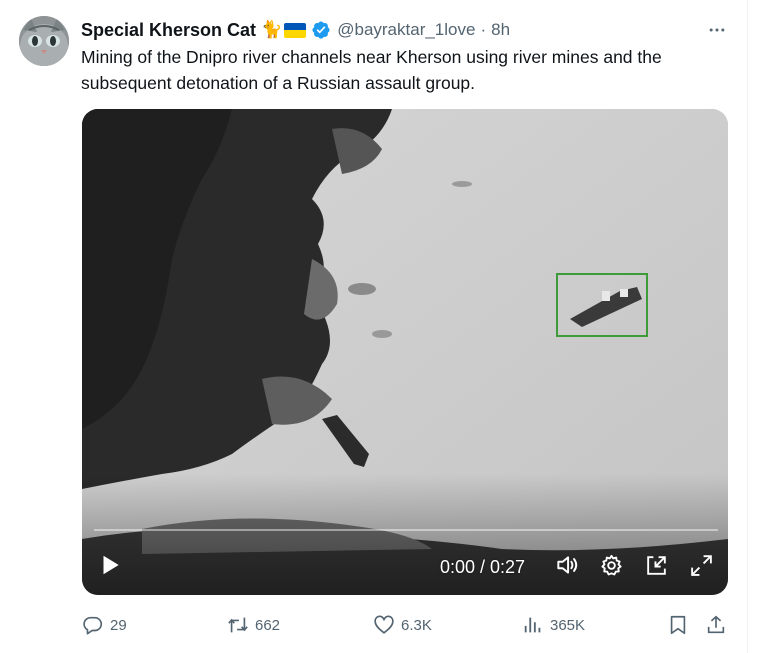  I want to click on reply-icon, so click(93, 625).